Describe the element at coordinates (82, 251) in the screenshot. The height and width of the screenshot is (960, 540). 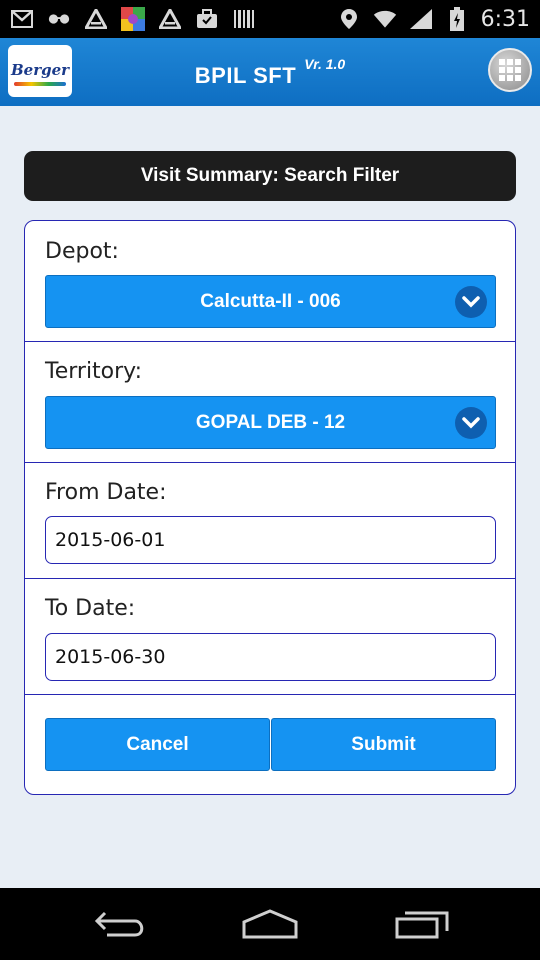
I see `depot-label: Depot:` at that location.